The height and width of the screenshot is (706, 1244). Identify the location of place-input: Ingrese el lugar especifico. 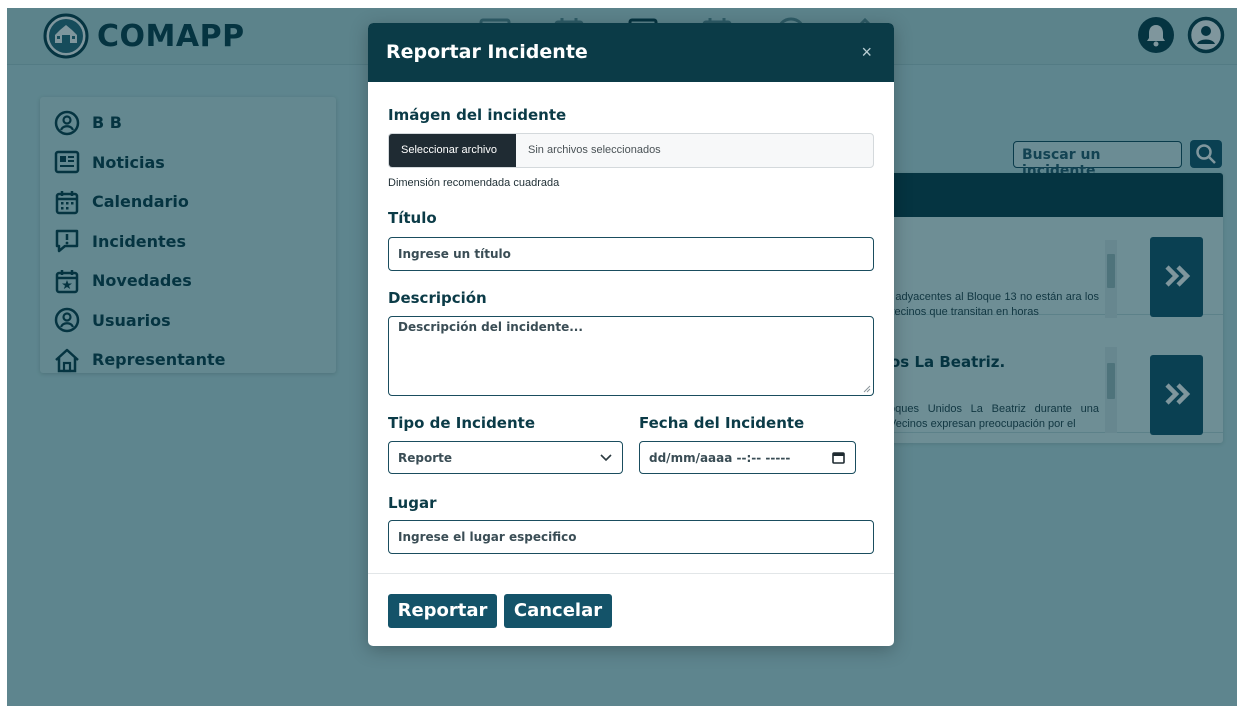
(631, 537).